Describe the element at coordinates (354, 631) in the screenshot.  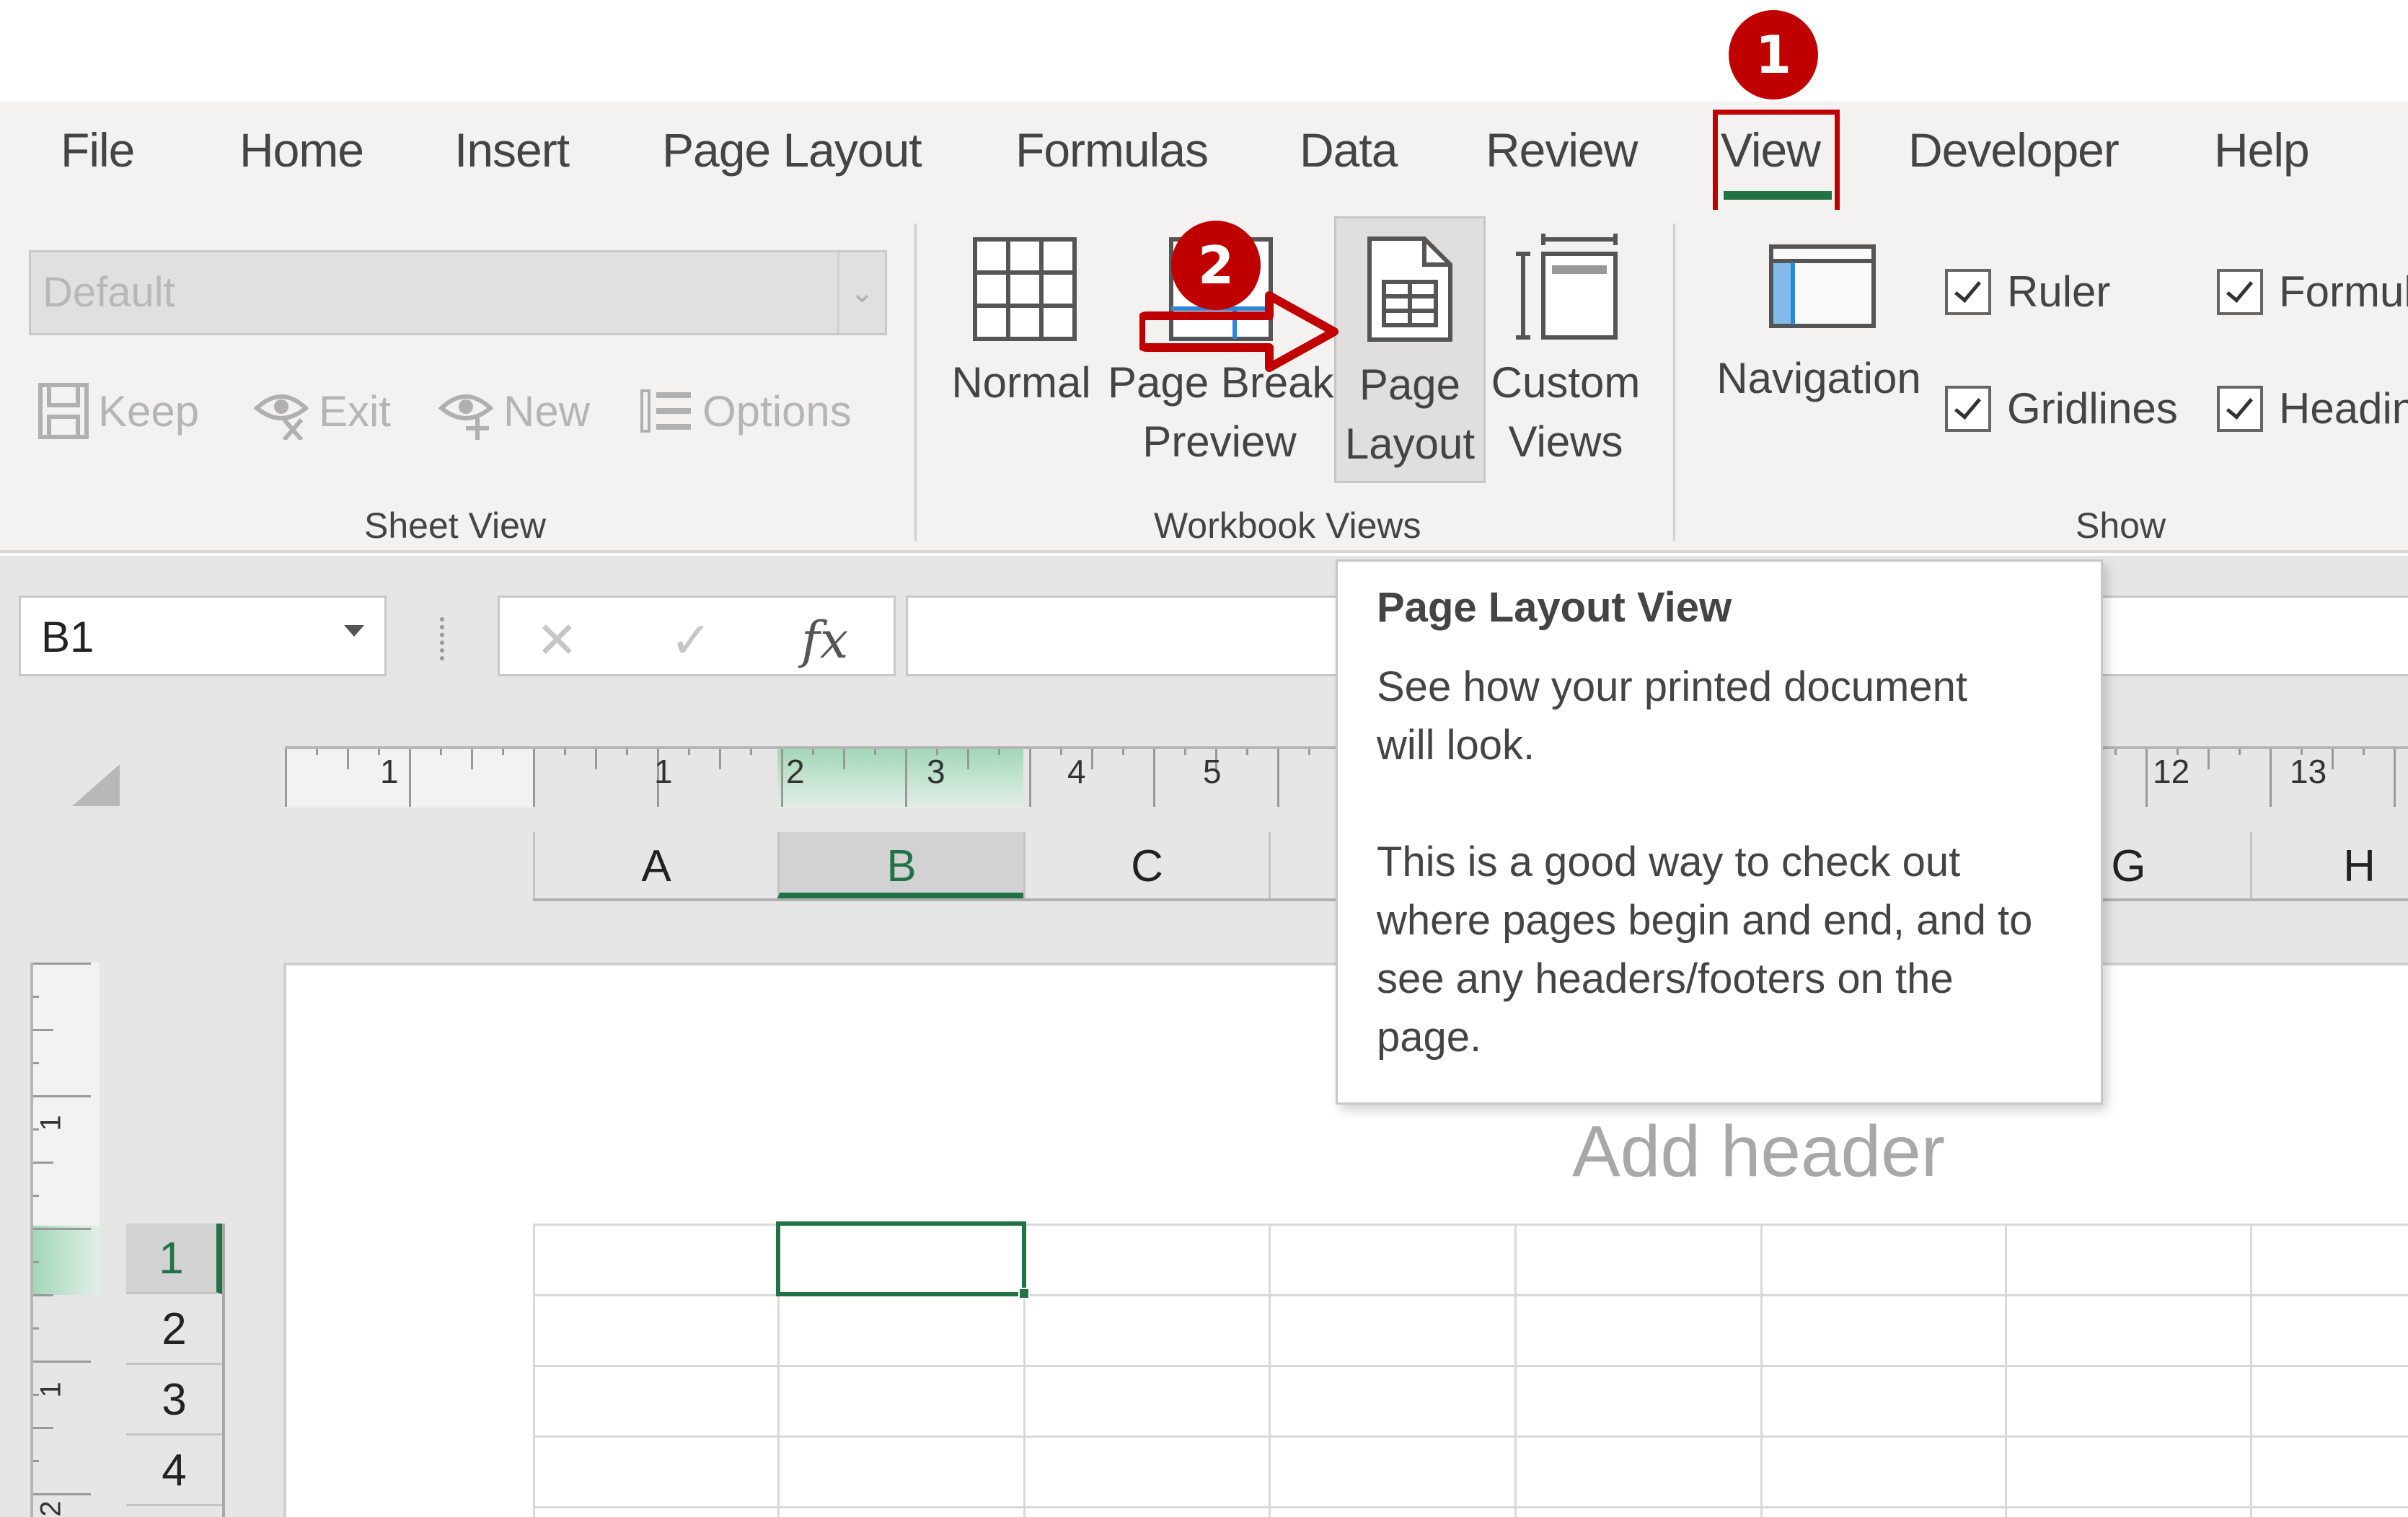
I see `dropdown-arrow-icon` at that location.